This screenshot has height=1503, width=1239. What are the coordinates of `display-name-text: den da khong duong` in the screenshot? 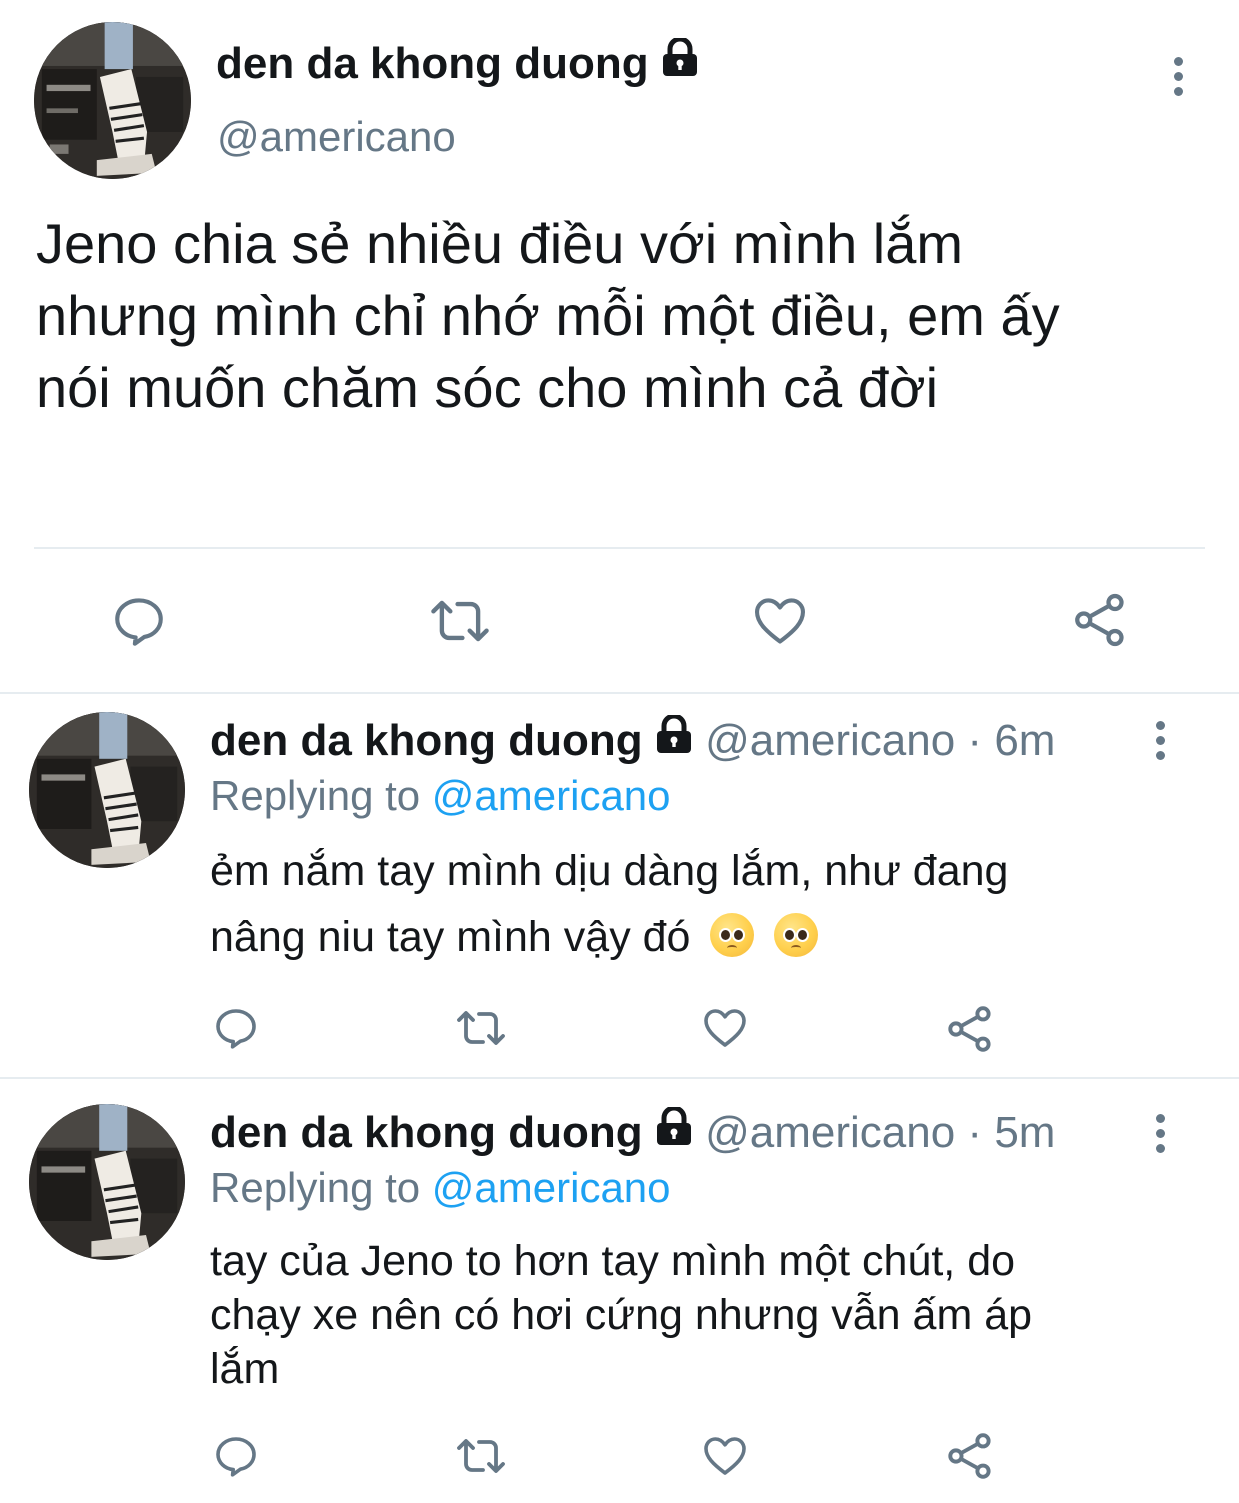 It's located at (432, 63).